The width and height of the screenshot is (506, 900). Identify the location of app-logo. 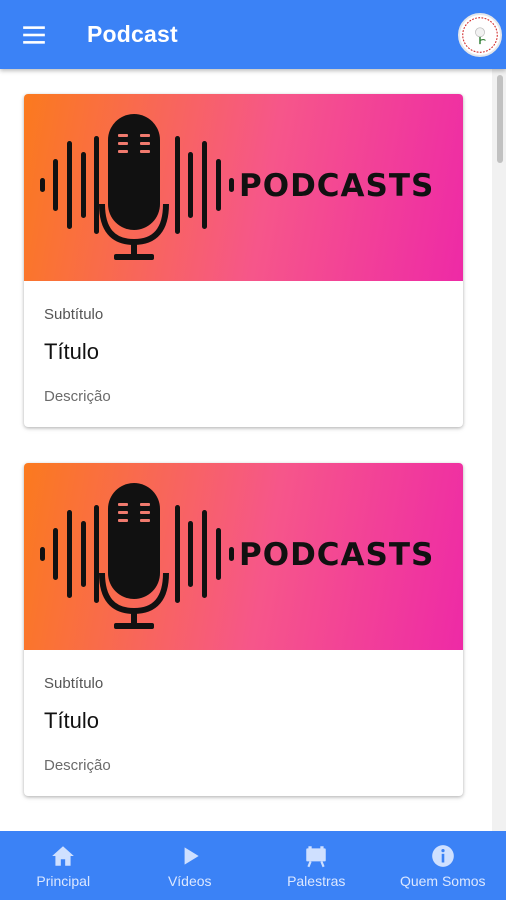
(480, 35).